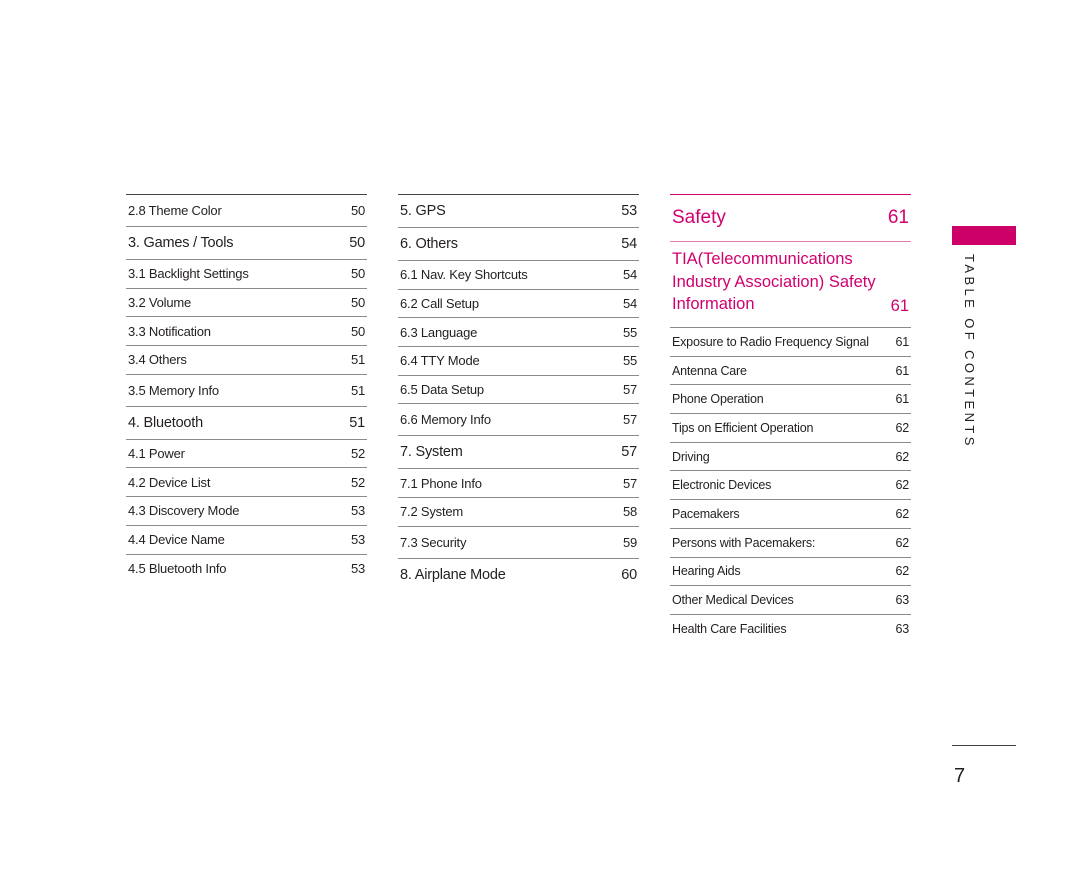 This screenshot has width=1080, height=896. I want to click on toc-entry: 3.2 Volume 50, so click(246, 302).